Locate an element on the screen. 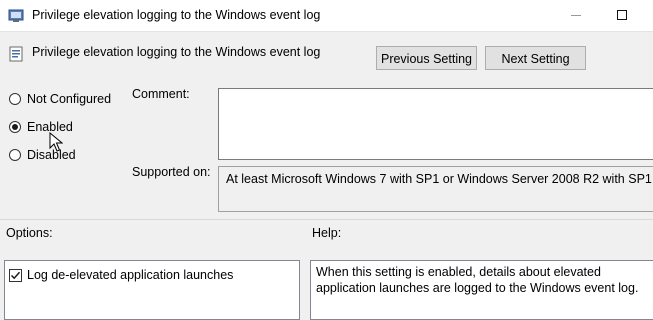 This screenshot has height=320, width=653. section-divider is located at coordinates (326, 219).